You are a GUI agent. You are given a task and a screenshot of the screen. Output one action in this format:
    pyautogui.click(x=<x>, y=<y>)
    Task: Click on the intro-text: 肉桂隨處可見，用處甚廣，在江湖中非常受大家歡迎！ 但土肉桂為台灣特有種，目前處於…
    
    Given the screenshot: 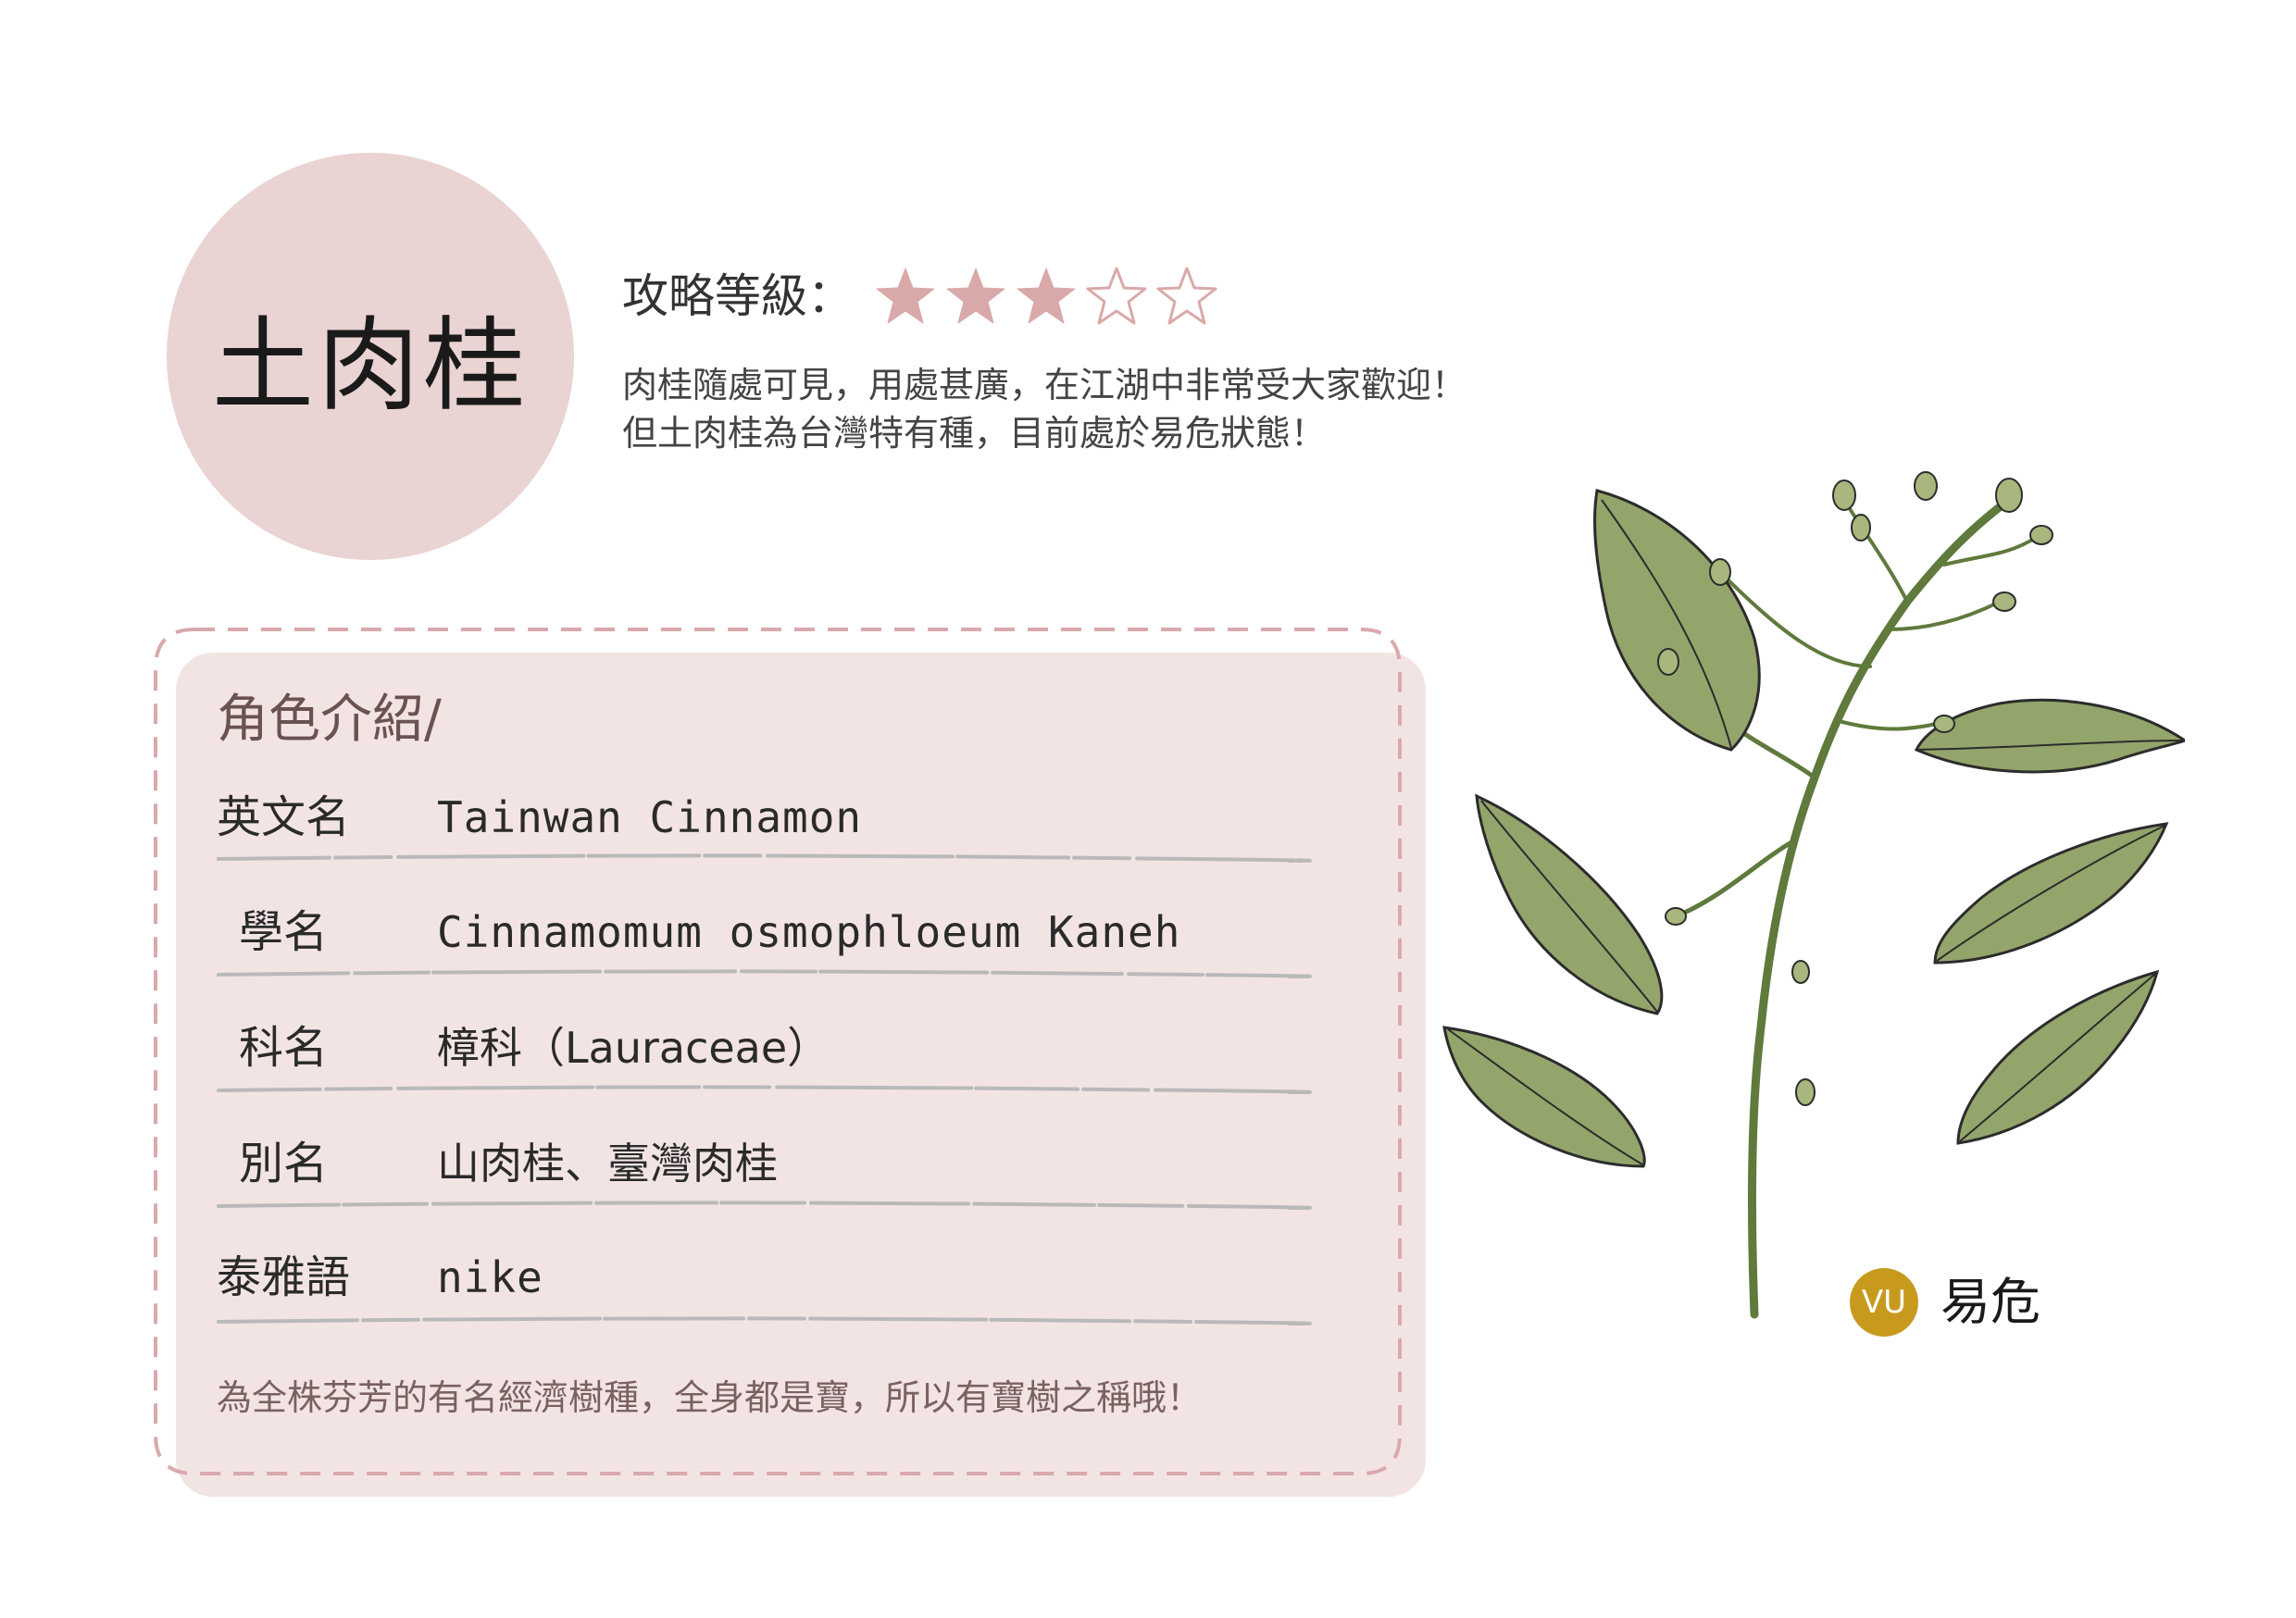 What is the action you would take?
    pyautogui.click(x=1044, y=409)
    